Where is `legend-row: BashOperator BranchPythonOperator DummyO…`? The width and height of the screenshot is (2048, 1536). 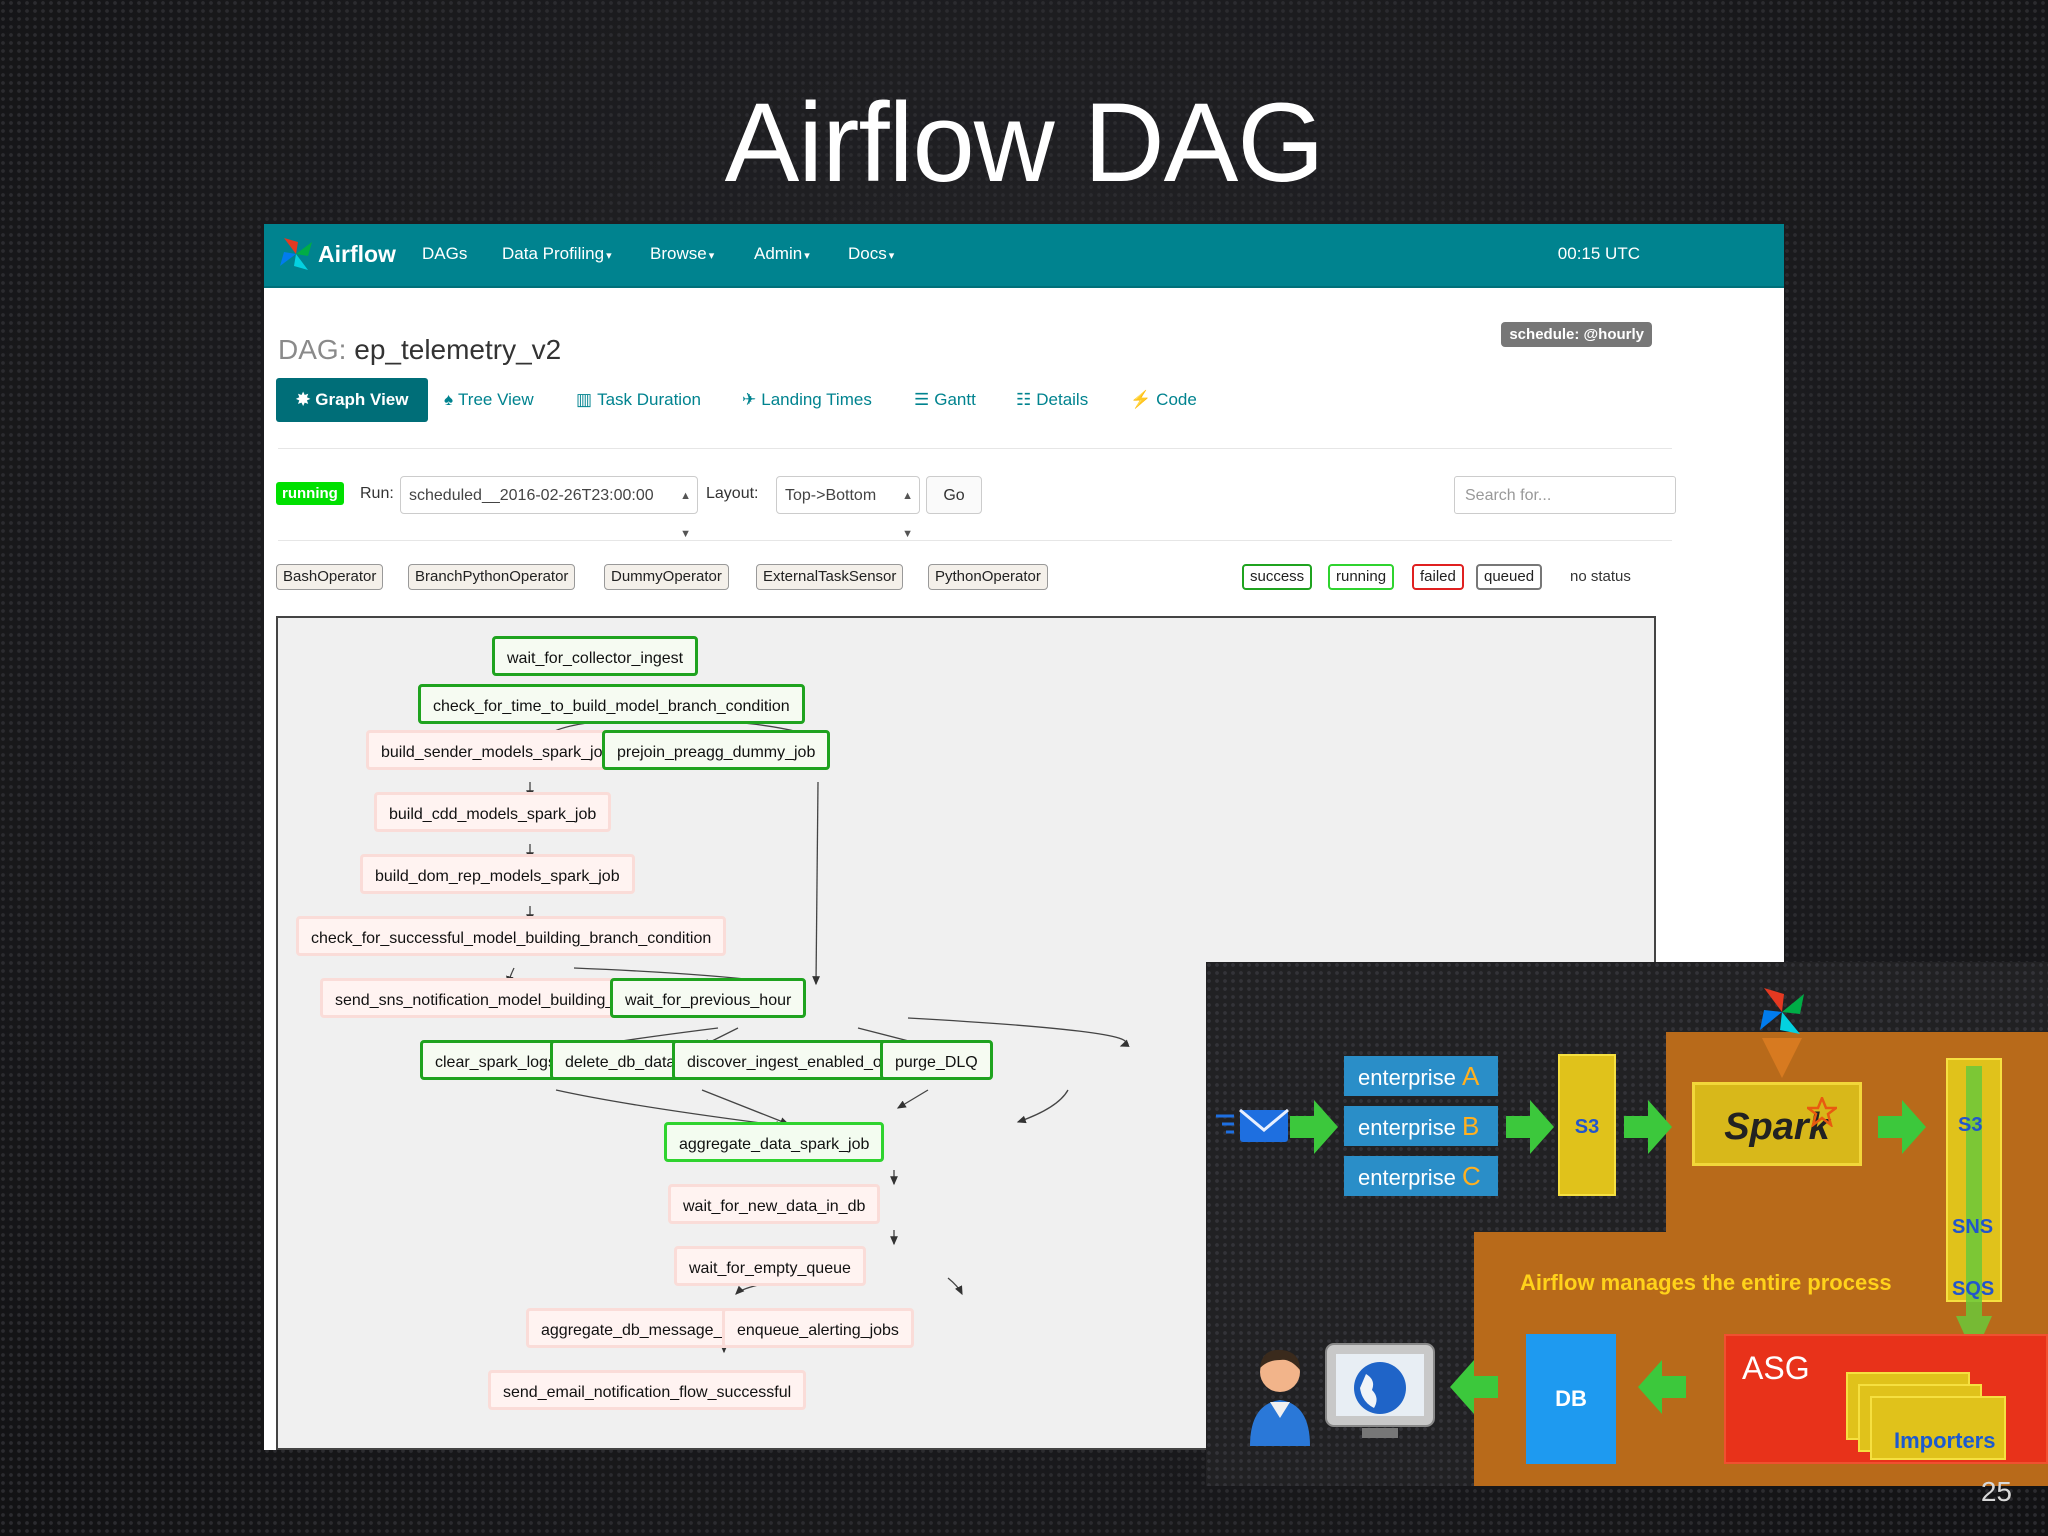
legend-row: BashOperator BranchPythonOperator DummyO… is located at coordinates (976, 579).